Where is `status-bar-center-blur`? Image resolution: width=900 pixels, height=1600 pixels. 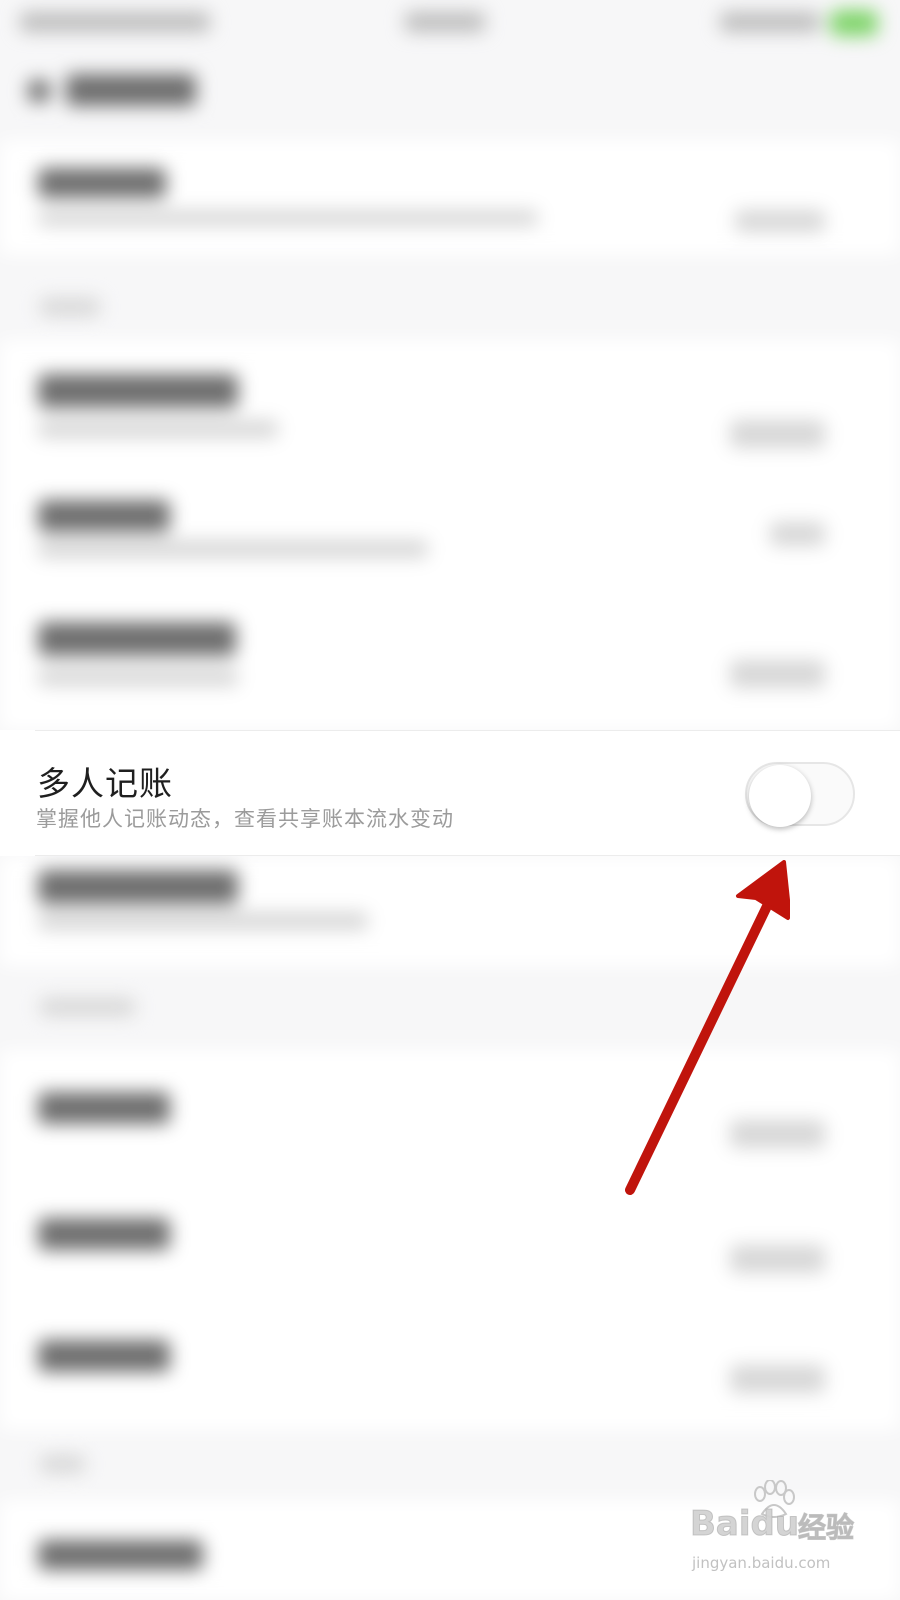 status-bar-center-blur is located at coordinates (445, 22).